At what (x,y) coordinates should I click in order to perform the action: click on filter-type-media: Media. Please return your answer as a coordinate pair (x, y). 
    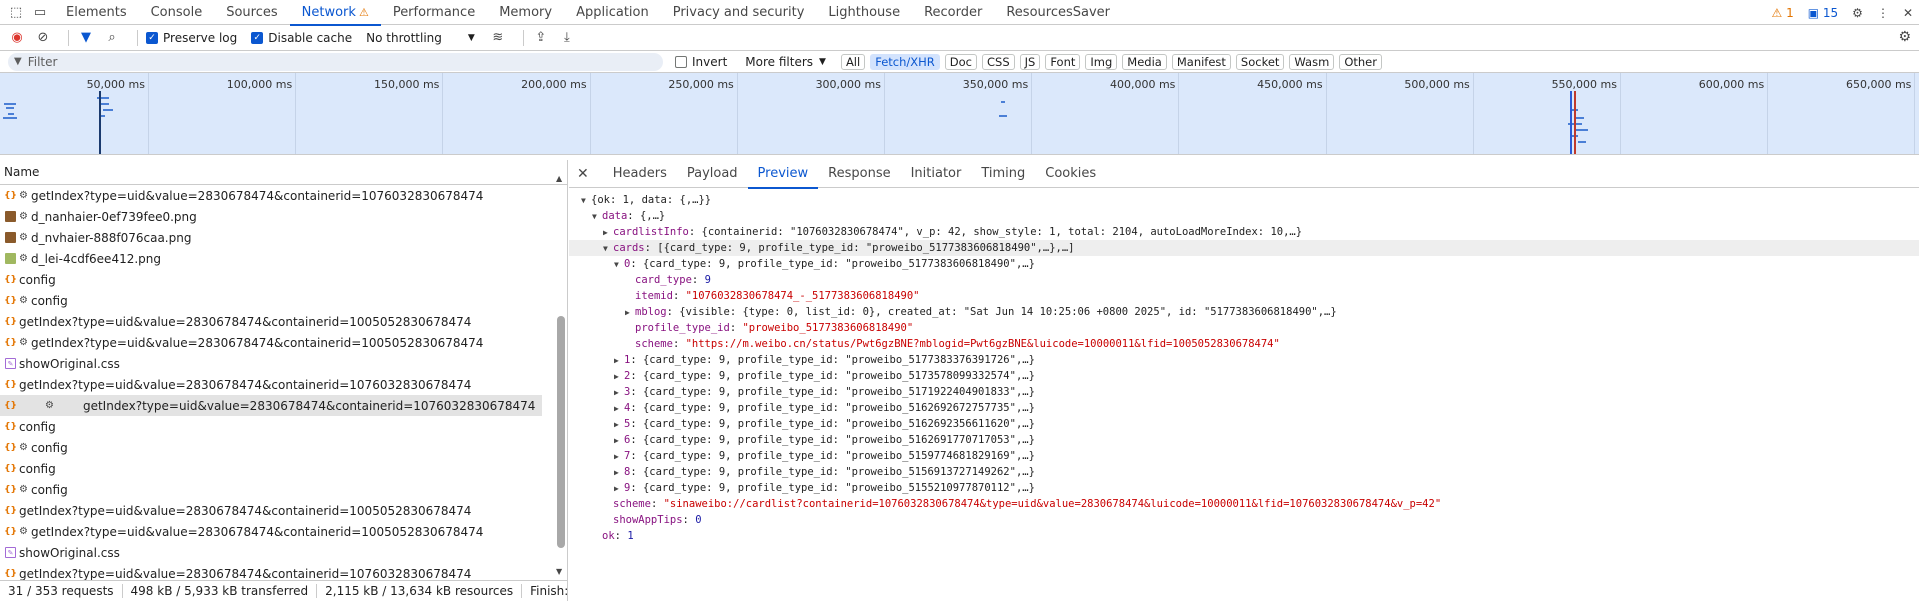
    Looking at the image, I should click on (1144, 61).